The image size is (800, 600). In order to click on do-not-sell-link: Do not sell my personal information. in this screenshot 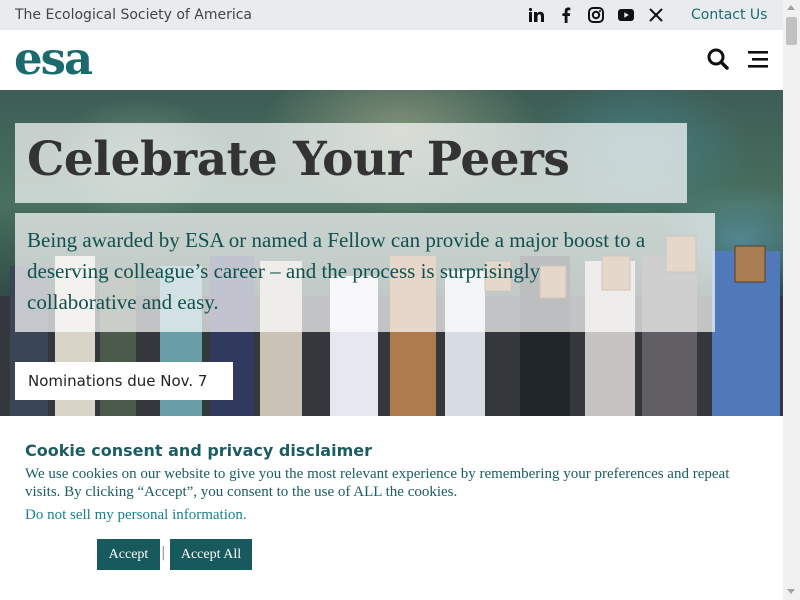, I will do `click(136, 515)`.